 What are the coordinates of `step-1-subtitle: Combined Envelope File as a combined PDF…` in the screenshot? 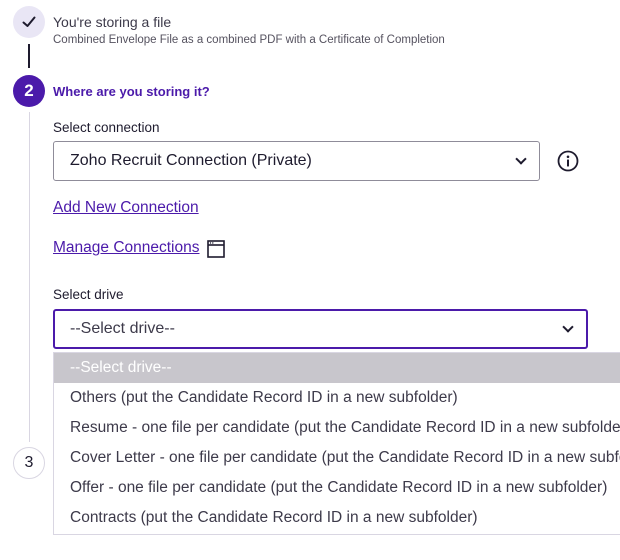 It's located at (249, 40).